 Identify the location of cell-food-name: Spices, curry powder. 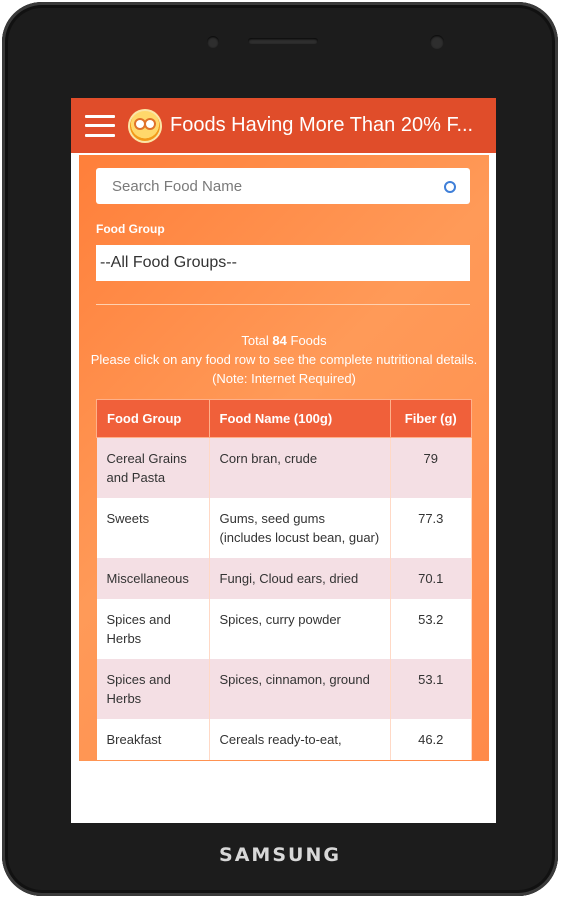
(300, 629).